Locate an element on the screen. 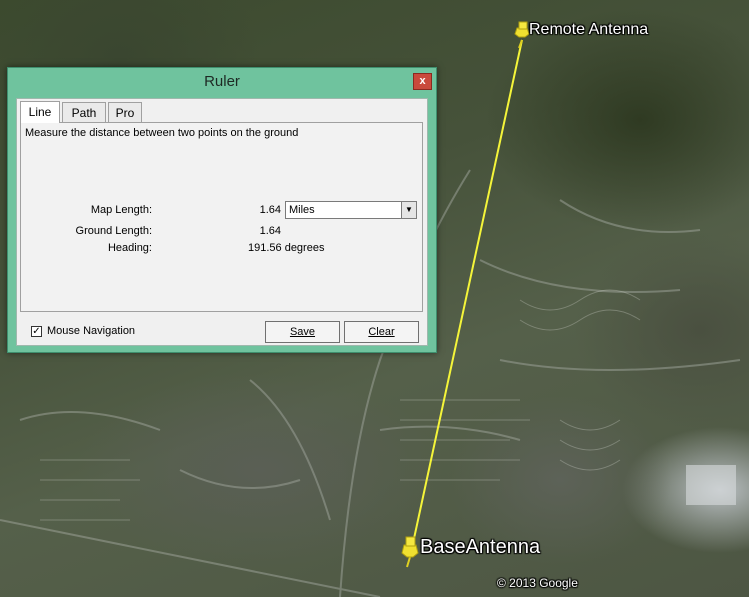 The image size is (749, 597). save-button: Save is located at coordinates (302, 332).